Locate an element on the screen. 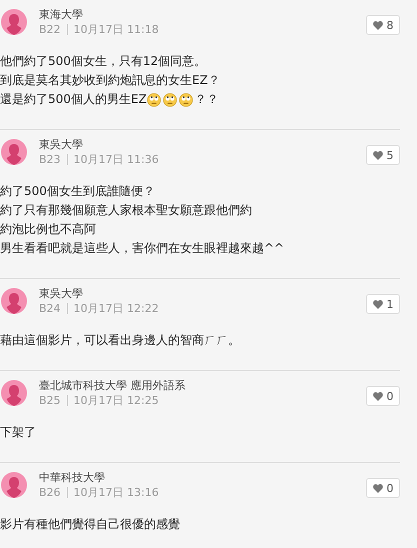 This screenshot has width=417, height=548. floor-number: B24 is located at coordinates (50, 308).